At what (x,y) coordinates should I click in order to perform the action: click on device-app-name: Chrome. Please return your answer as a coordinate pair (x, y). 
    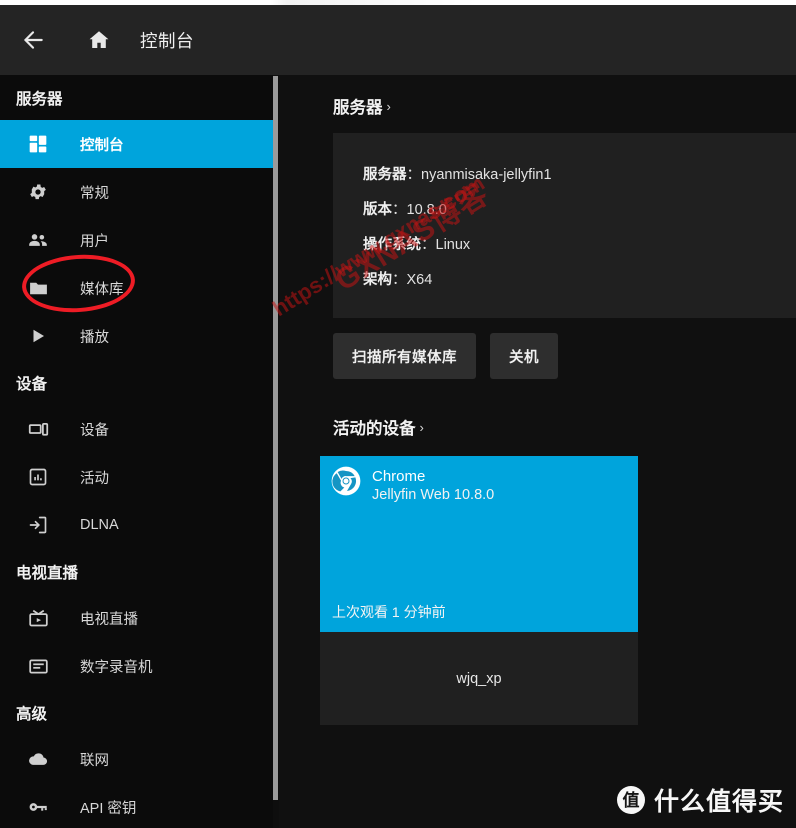
    Looking at the image, I should click on (399, 476).